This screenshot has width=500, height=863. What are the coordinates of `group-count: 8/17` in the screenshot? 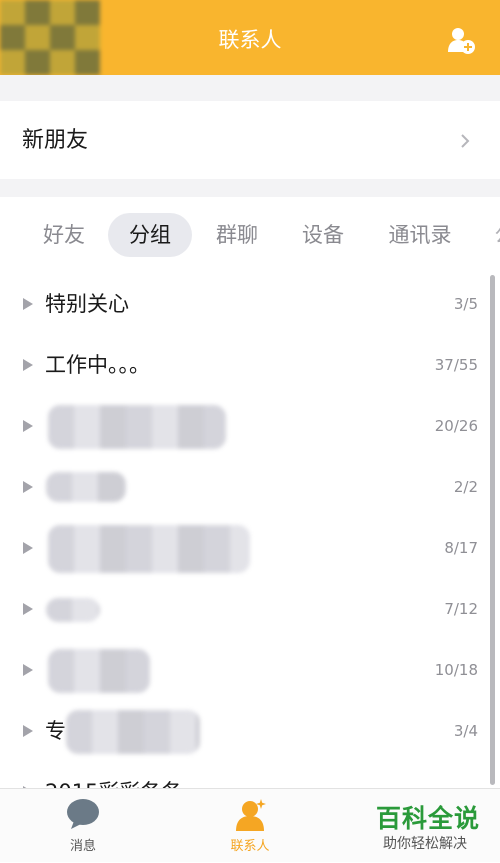 It's located at (461, 548).